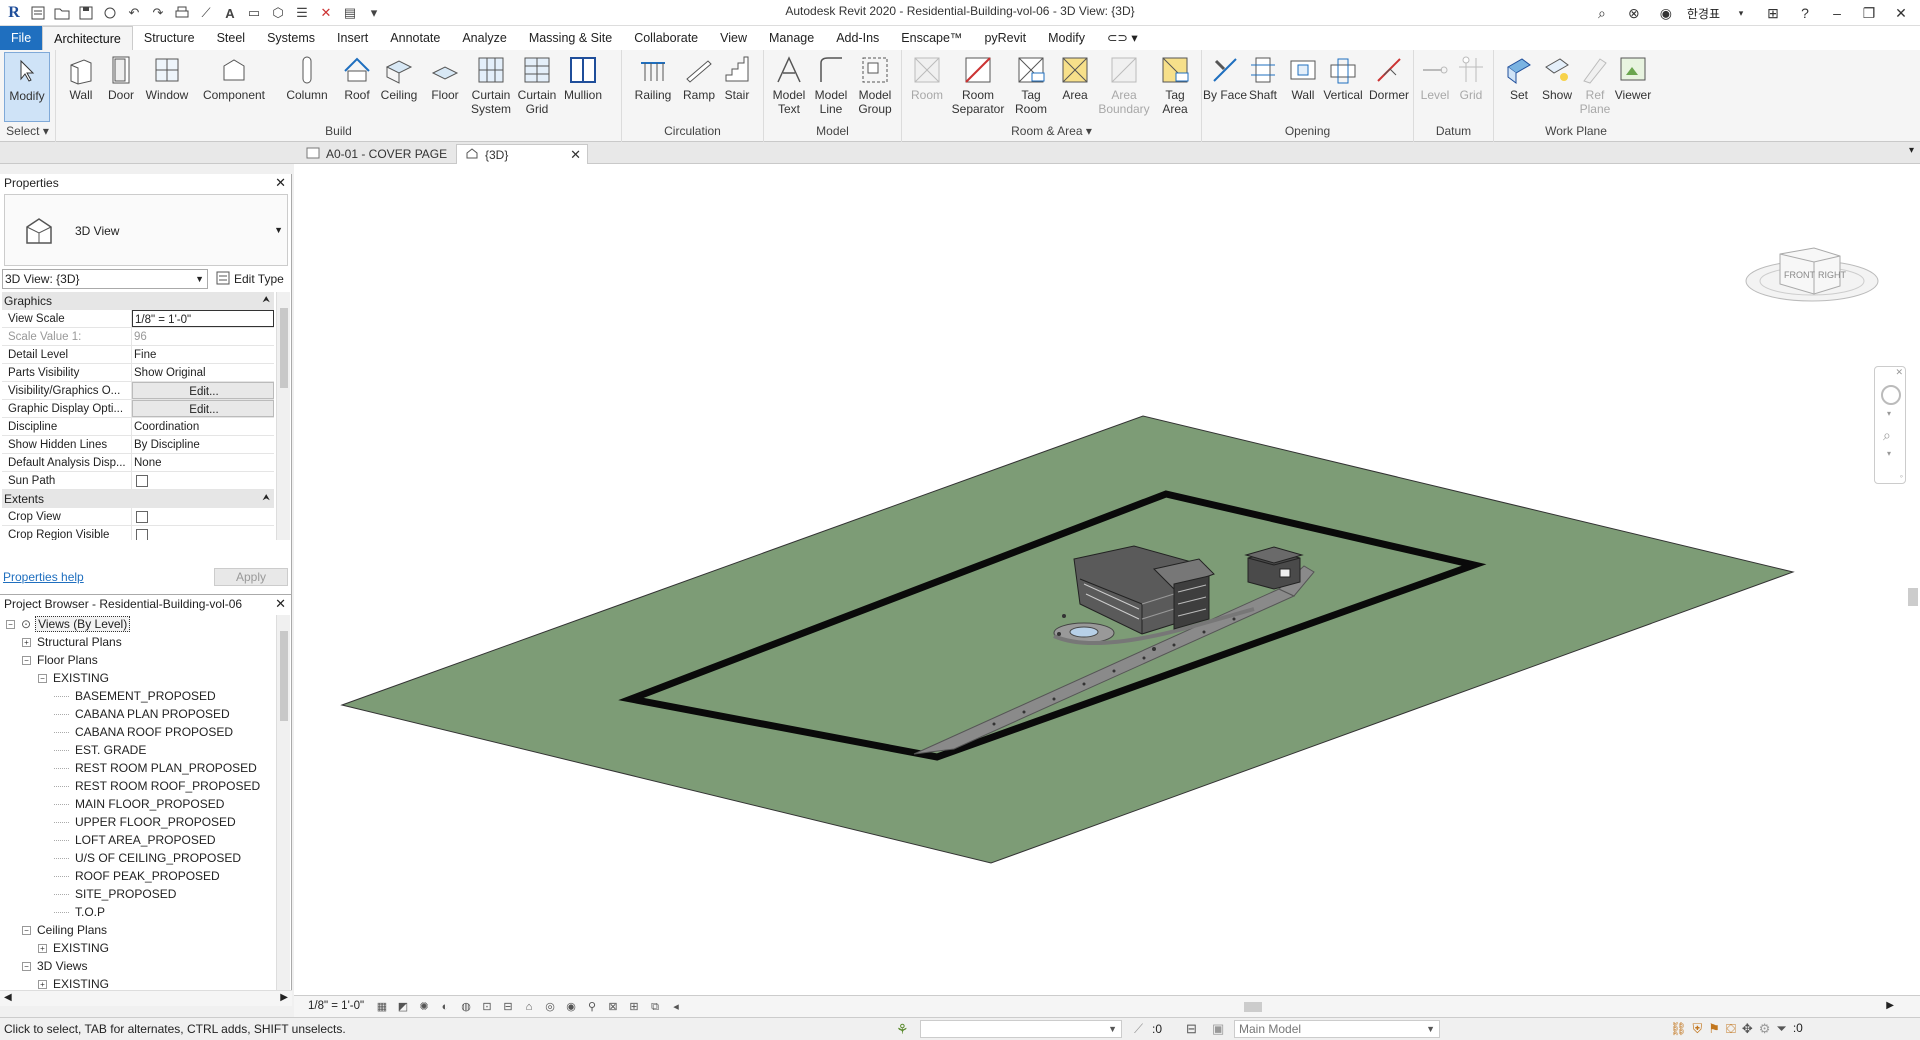  Describe the element at coordinates (138, 804) in the screenshot. I see `view-item: MAIN FLOOR_PROPOSED` at that location.